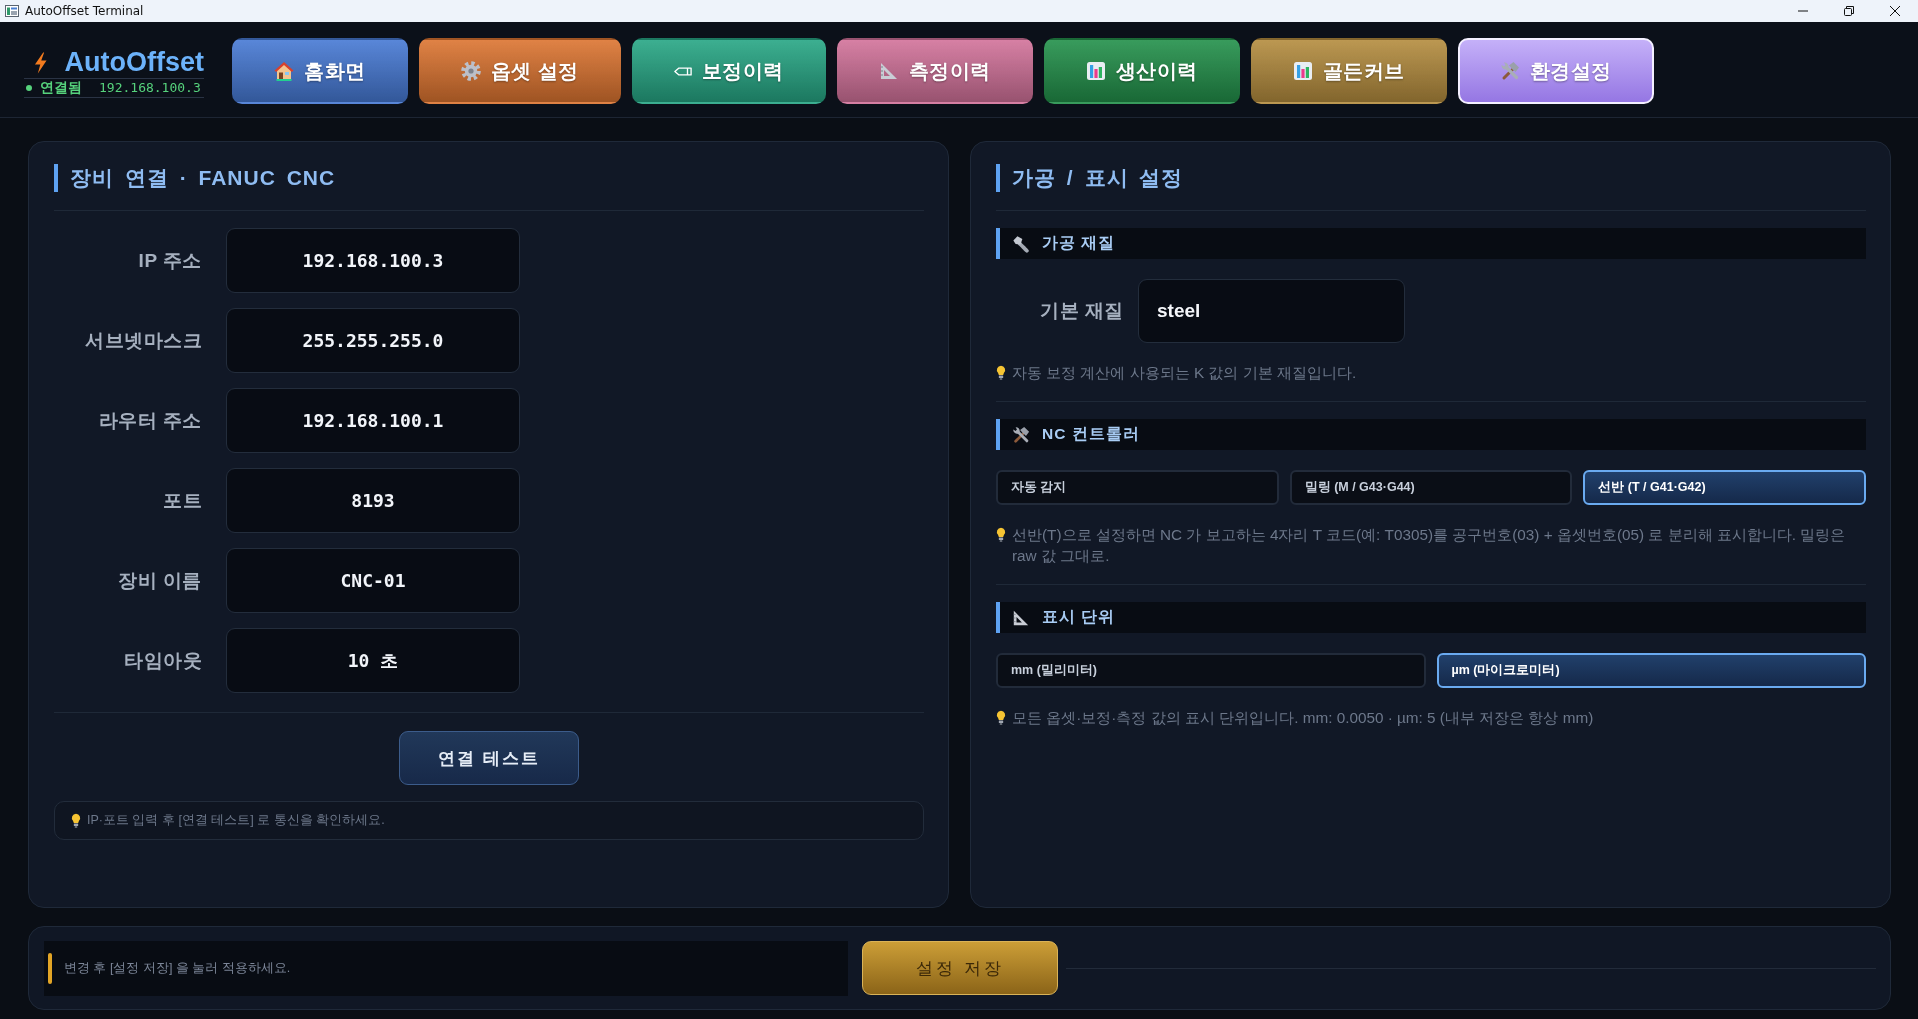  What do you see at coordinates (1211, 670) in the screenshot?
I see `option-button: mm (밀리미터)` at bounding box center [1211, 670].